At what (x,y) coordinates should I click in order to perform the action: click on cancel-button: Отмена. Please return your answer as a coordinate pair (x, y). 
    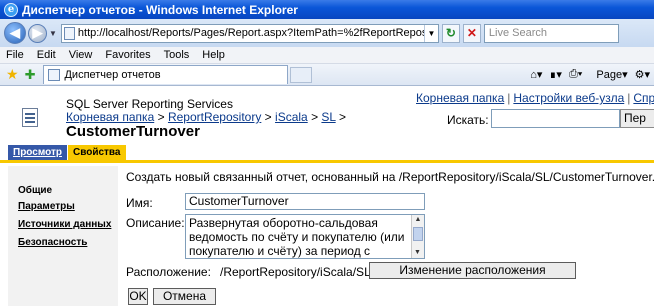
    Looking at the image, I should click on (184, 296).